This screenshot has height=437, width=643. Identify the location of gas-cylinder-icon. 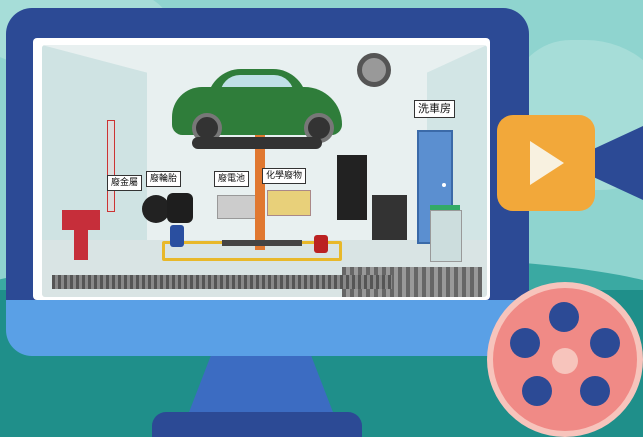
(177, 236).